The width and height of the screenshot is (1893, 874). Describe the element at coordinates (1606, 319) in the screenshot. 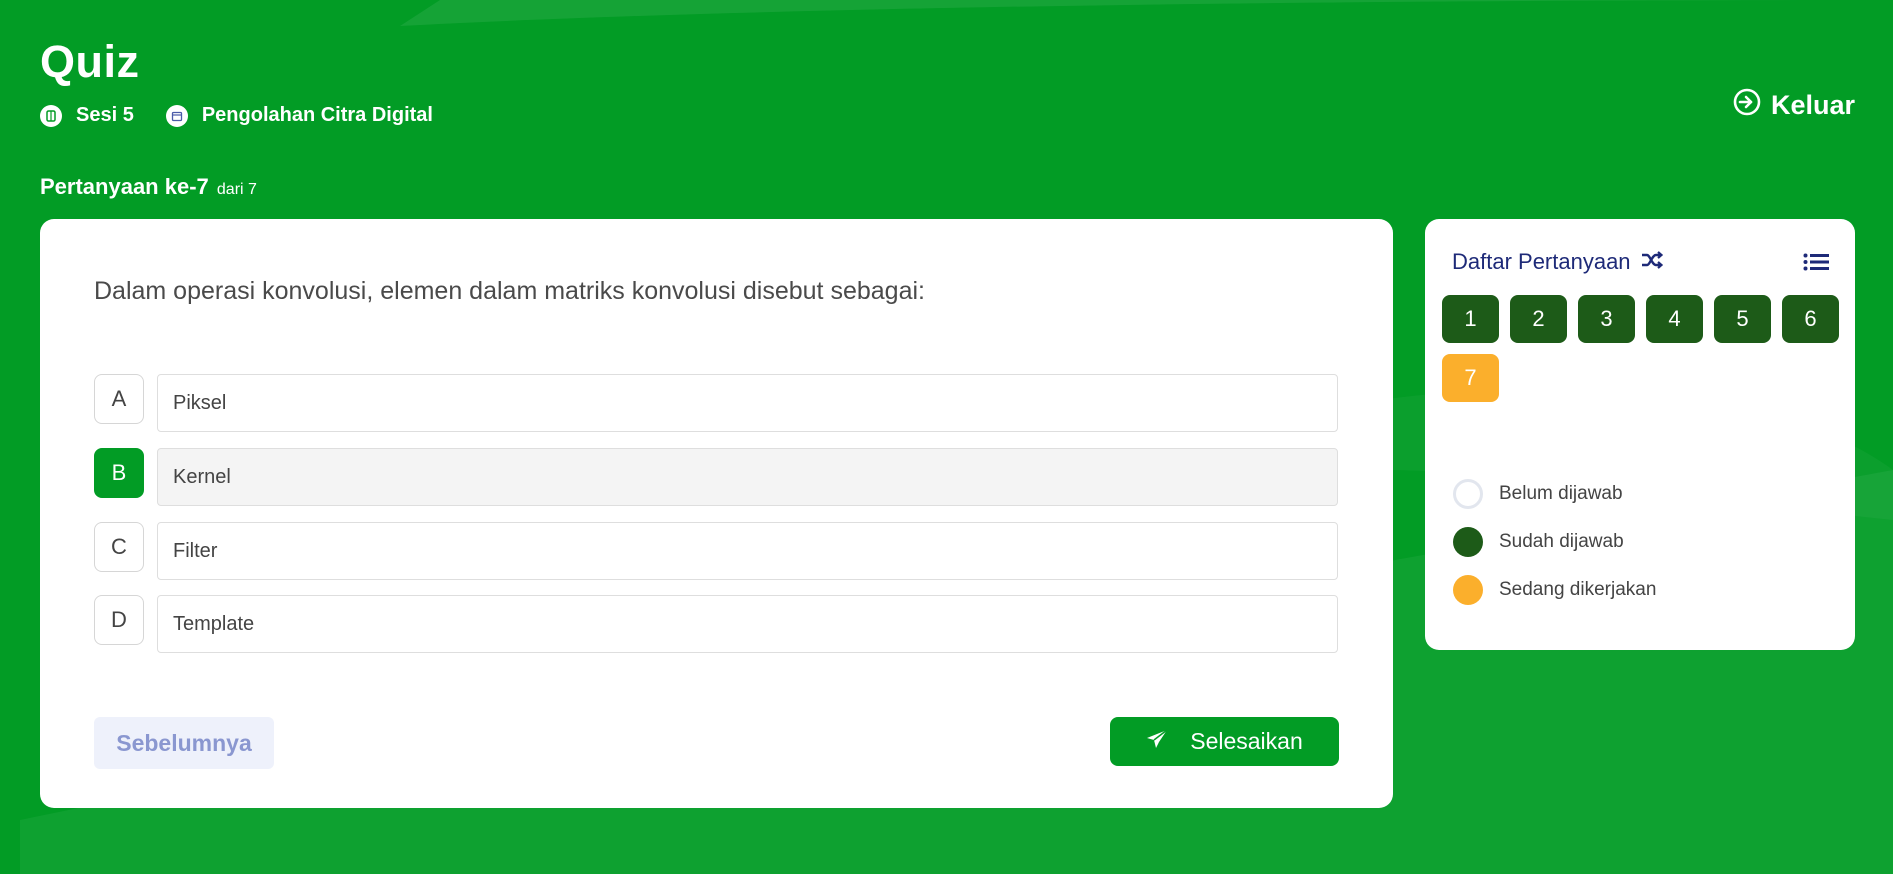

I see `question-number-3: 3` at that location.